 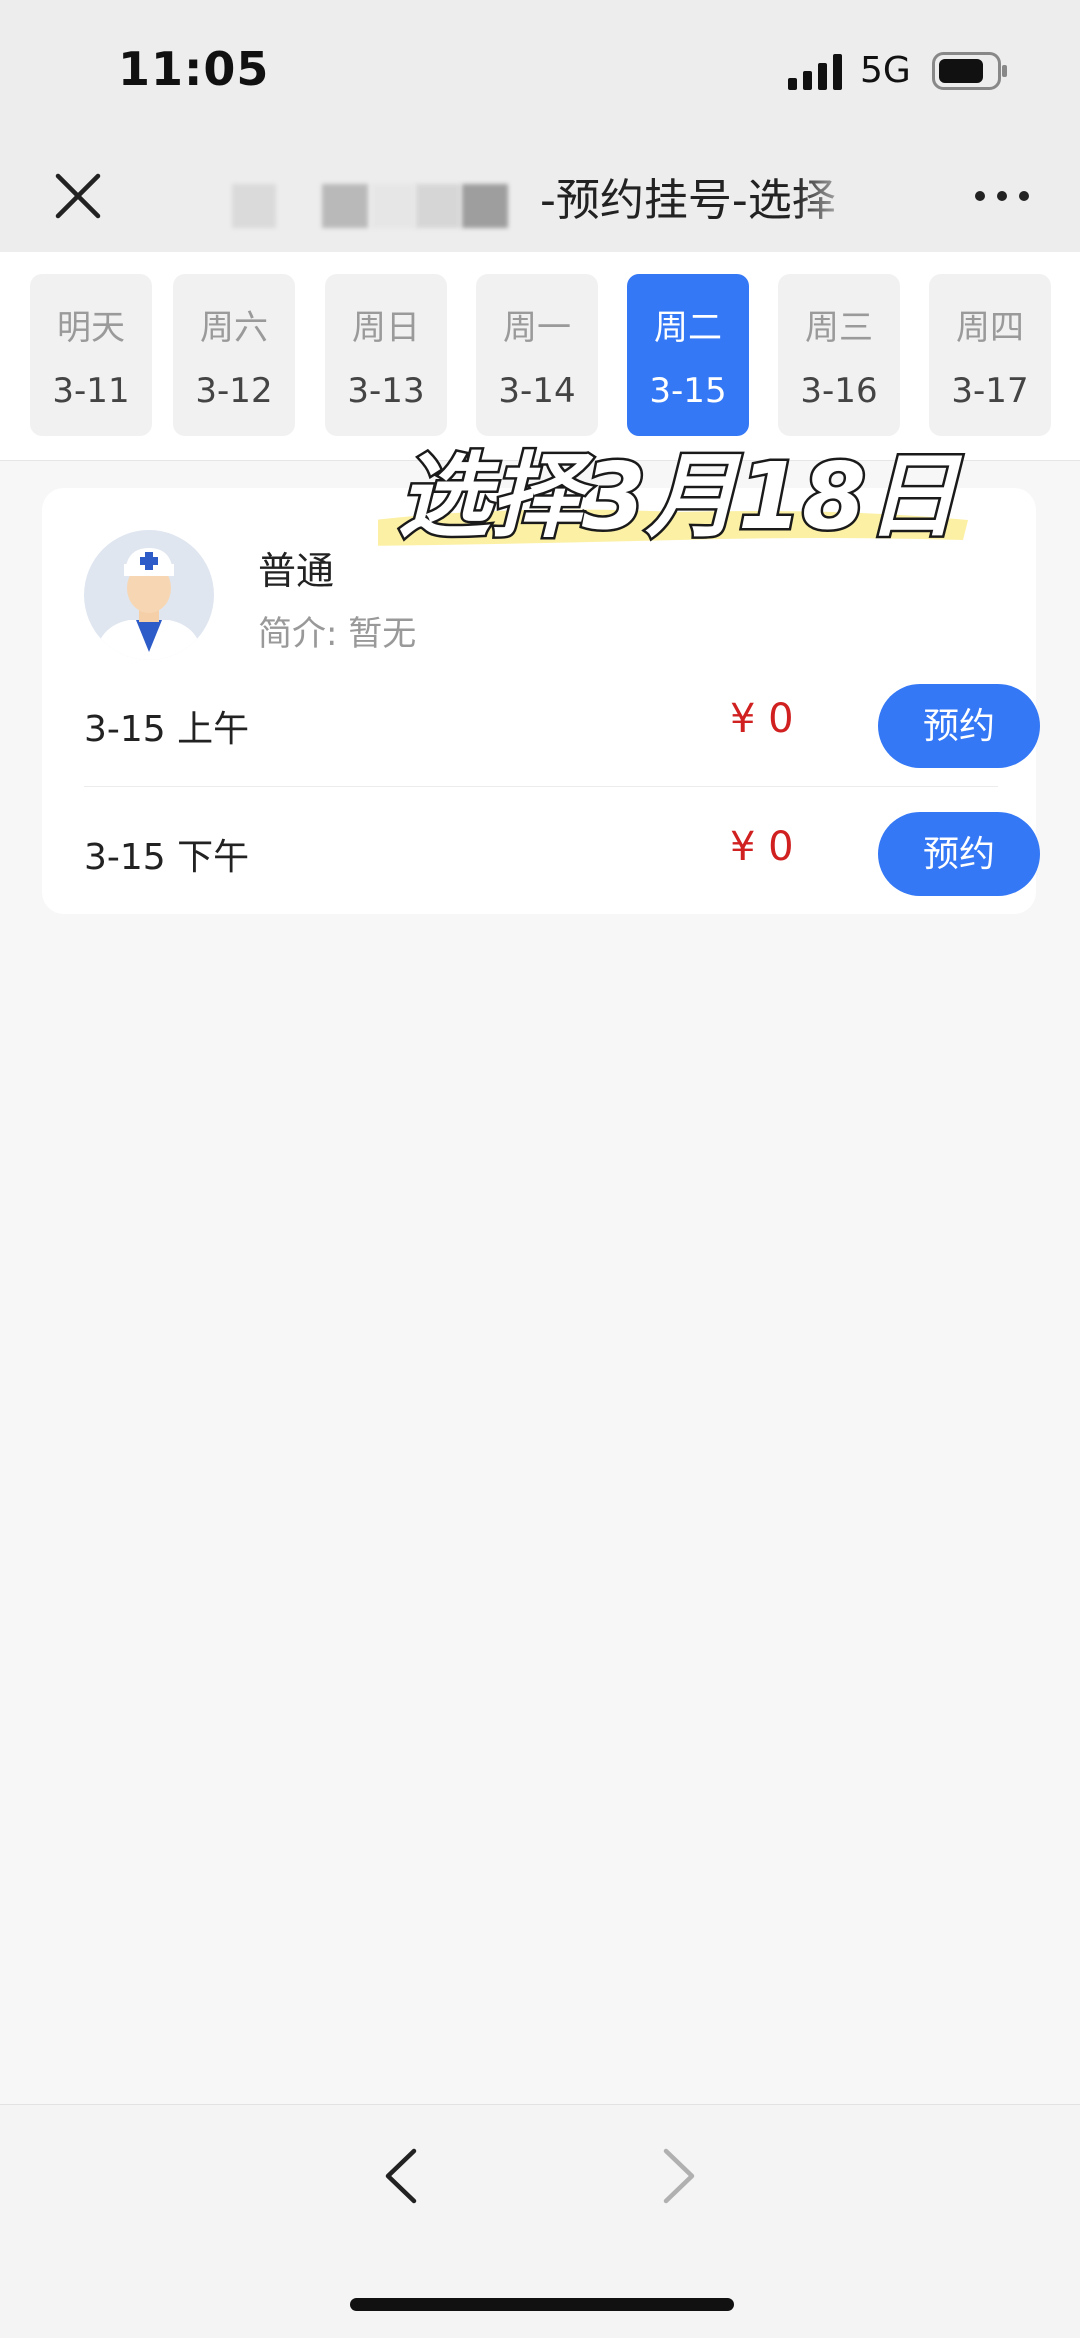 I want to click on date-tab-date: 3-17, so click(x=990, y=391).